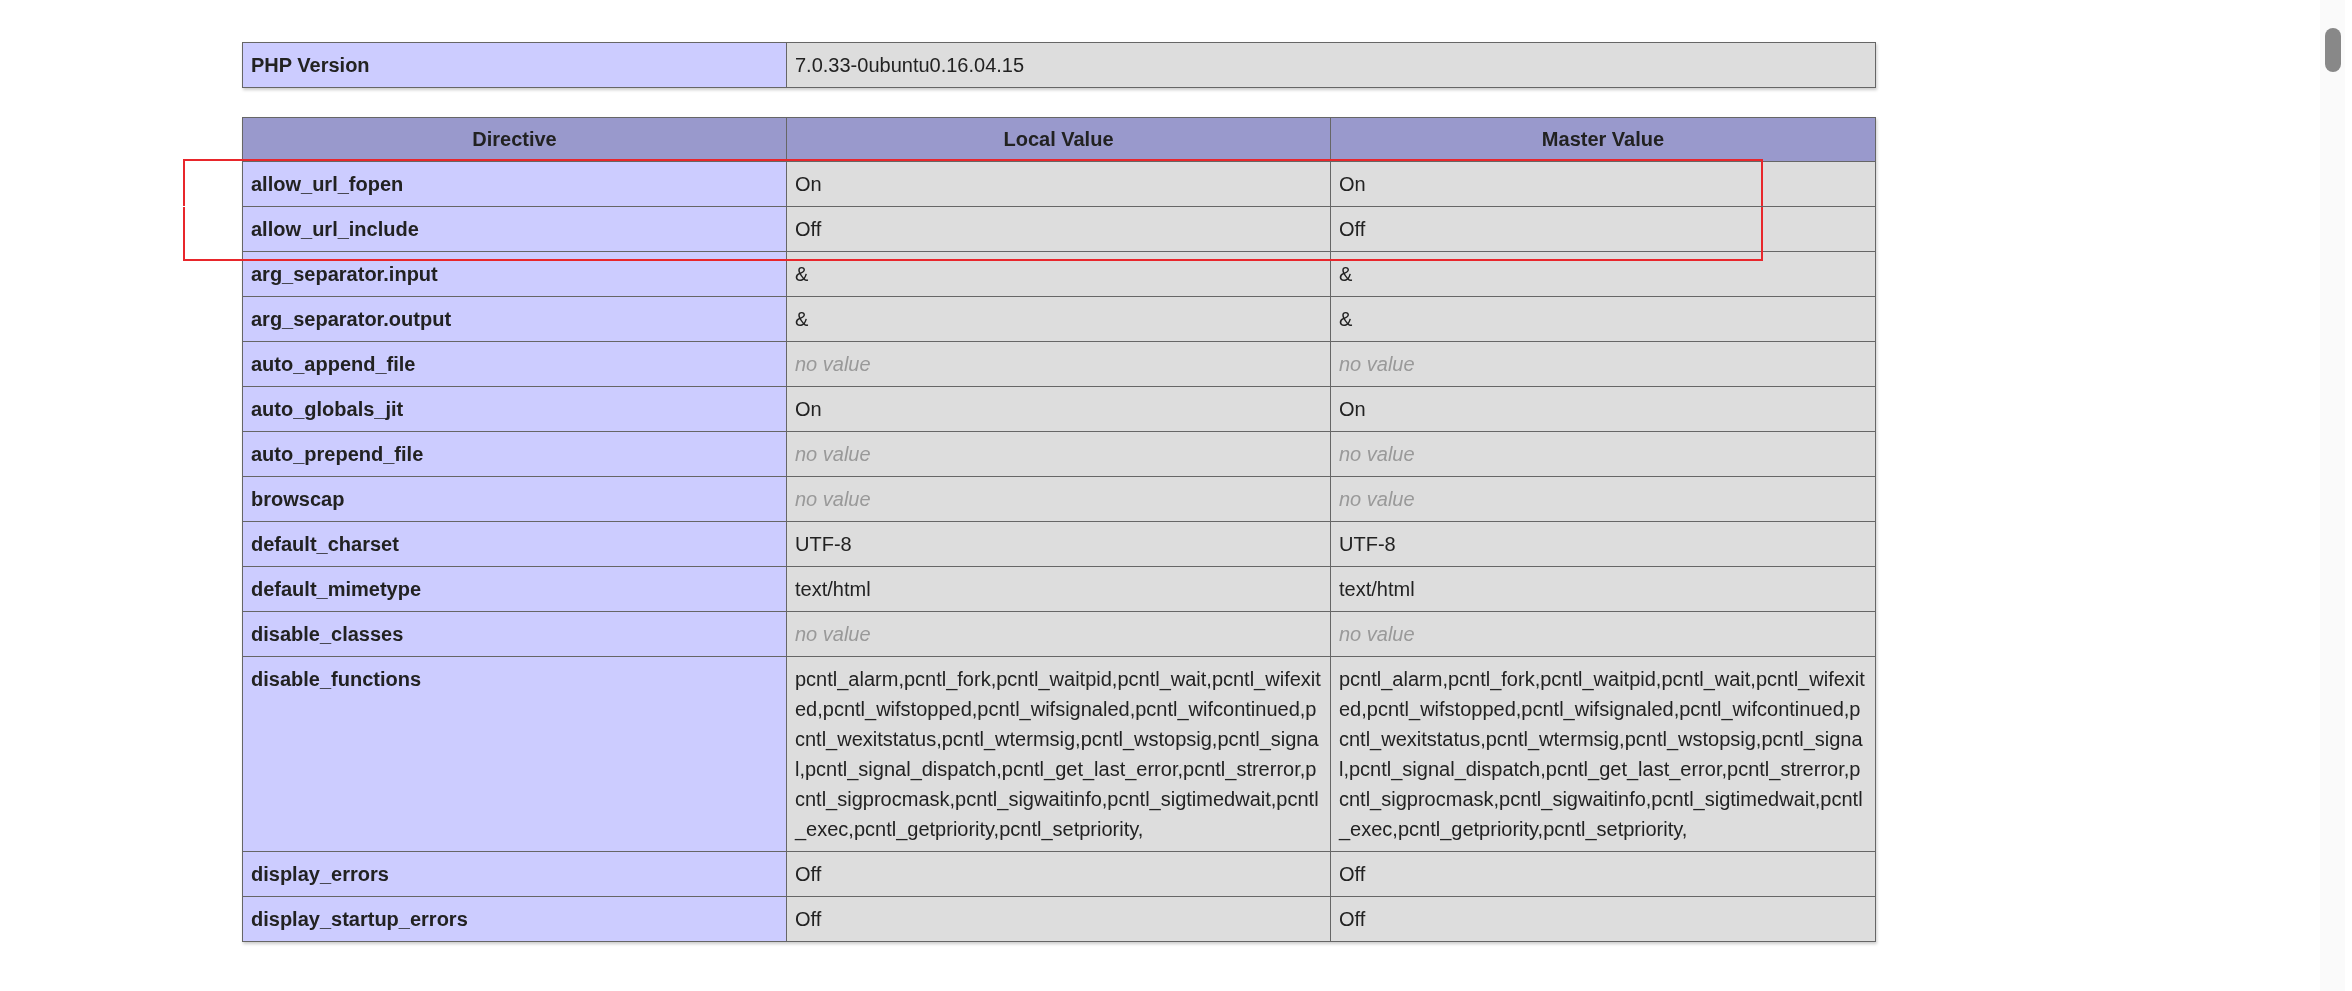  What do you see at coordinates (514, 544) in the screenshot?
I see `directive-cell: default_charset` at bounding box center [514, 544].